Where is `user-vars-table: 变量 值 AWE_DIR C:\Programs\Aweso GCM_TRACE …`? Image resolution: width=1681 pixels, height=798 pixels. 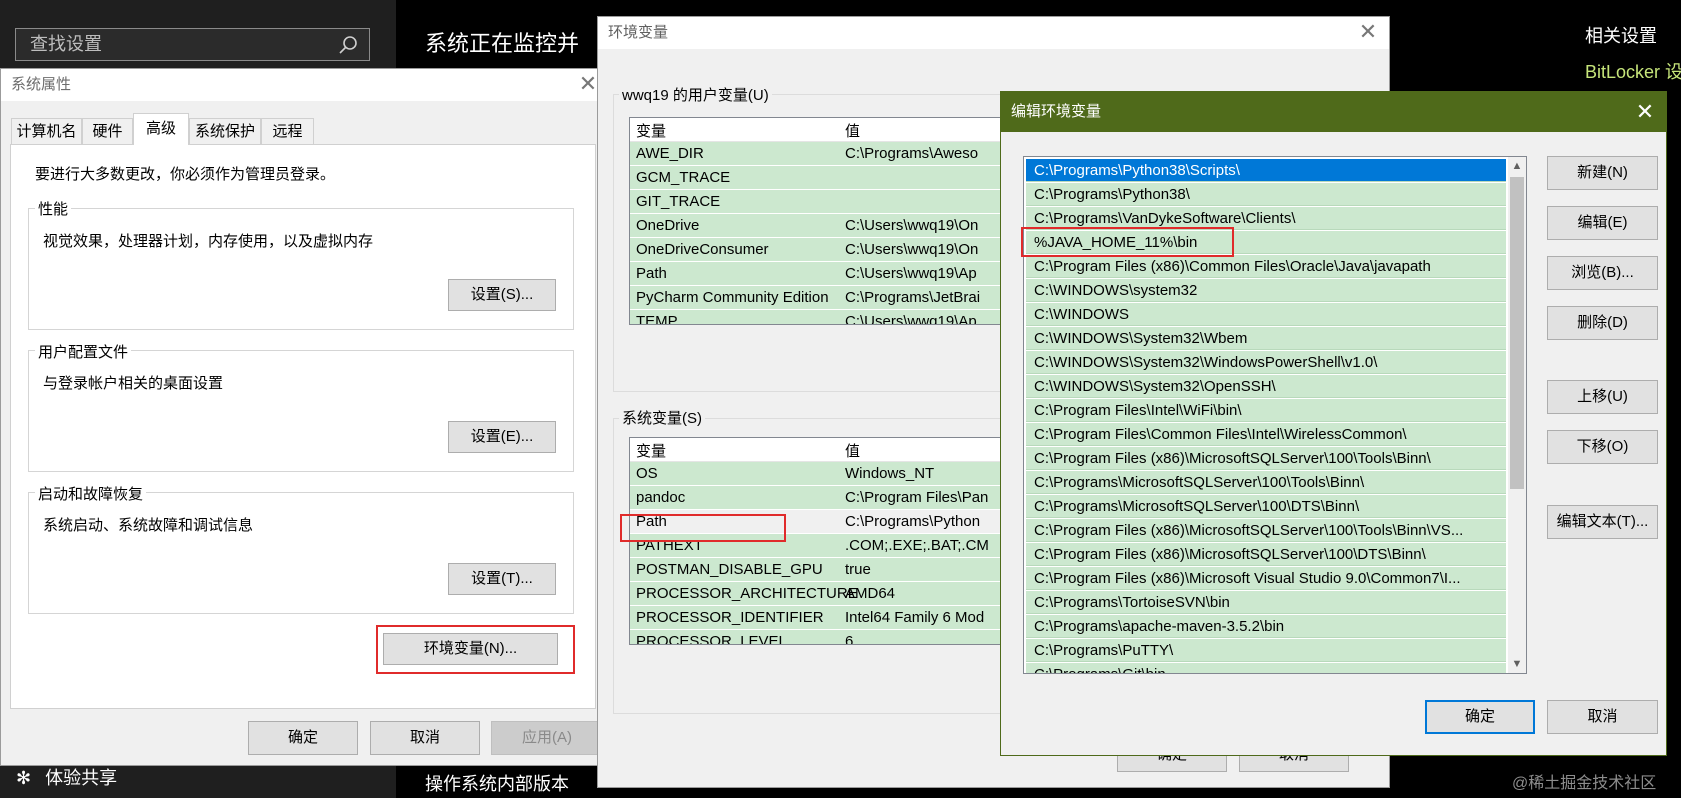 user-vars-table: 变量 值 AWE_DIR C:\Programs\Aweso GCM_TRACE … is located at coordinates (819, 221).